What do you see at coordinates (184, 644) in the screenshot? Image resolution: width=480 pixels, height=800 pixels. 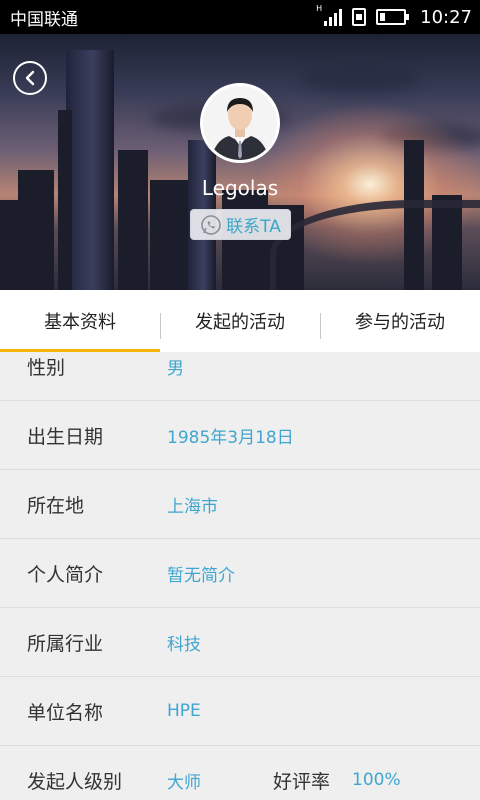 I see `info-value: 科技` at bounding box center [184, 644].